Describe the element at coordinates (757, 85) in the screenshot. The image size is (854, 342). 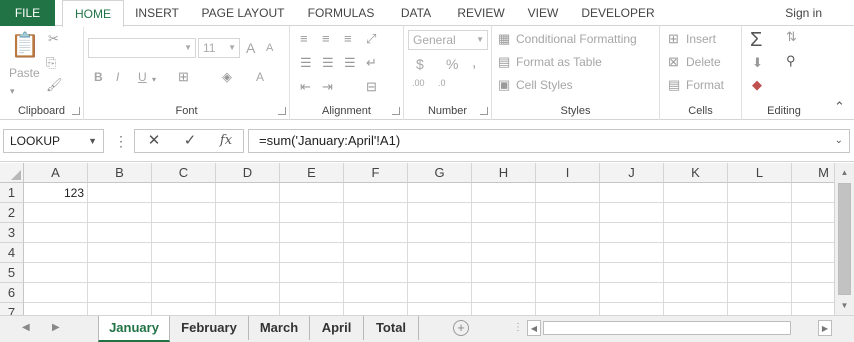
I see `clear-icon: ◆` at that location.